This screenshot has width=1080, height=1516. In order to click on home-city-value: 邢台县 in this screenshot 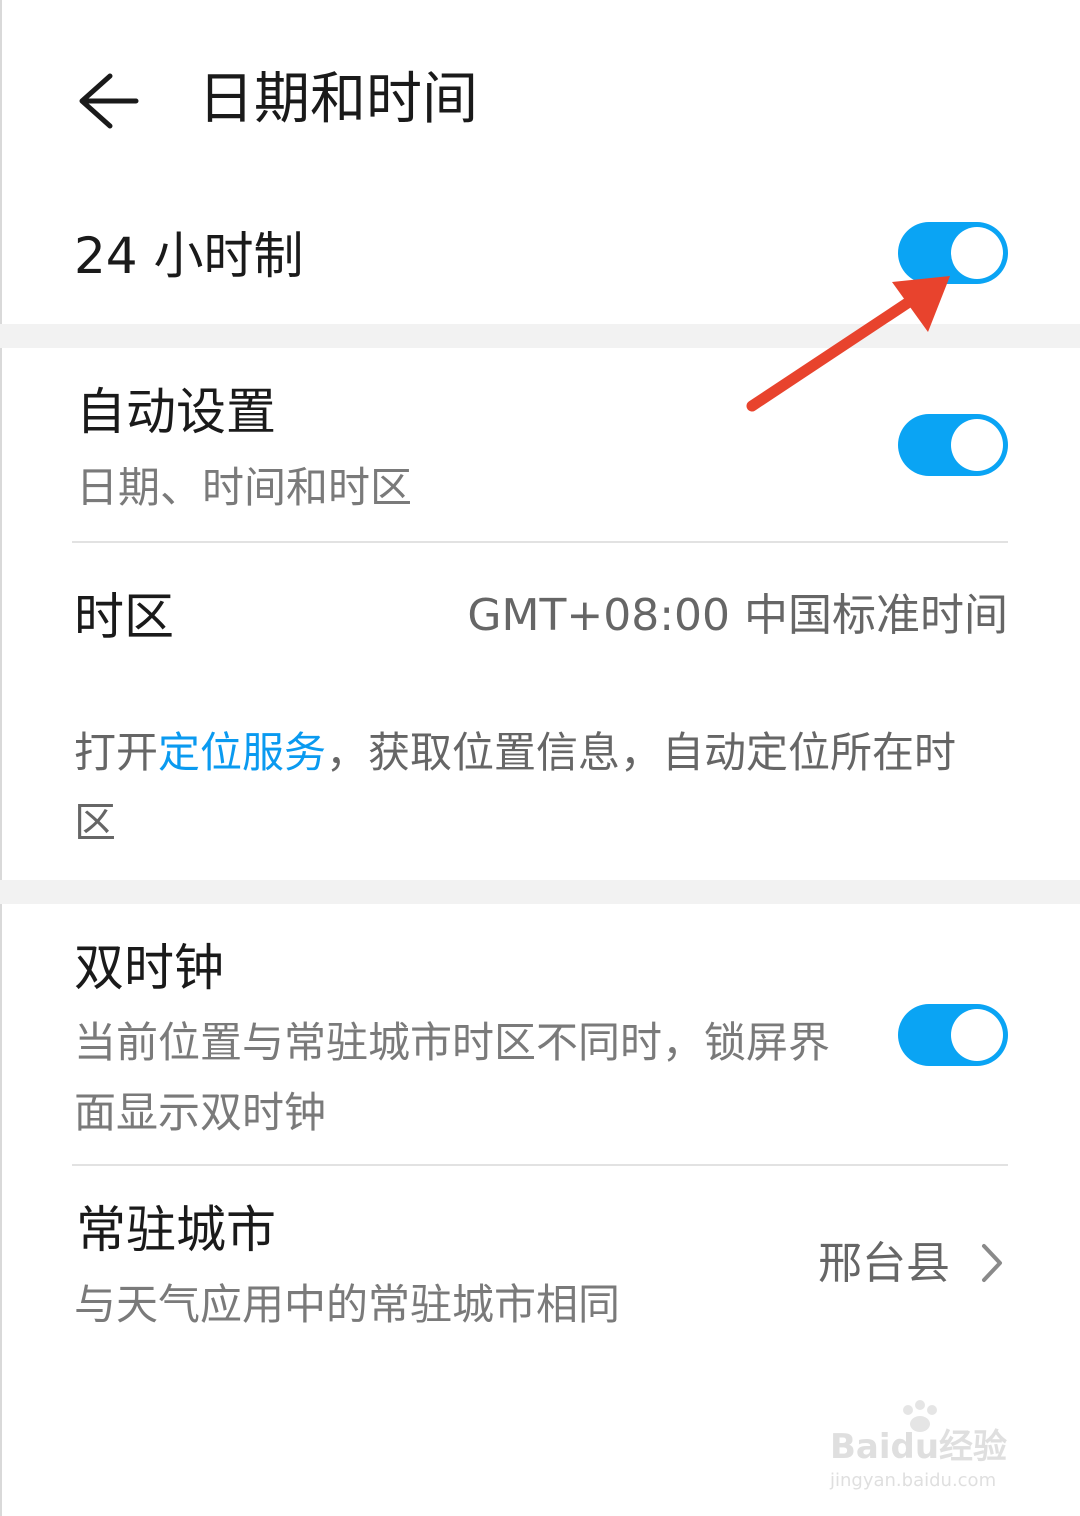, I will do `click(884, 1264)`.